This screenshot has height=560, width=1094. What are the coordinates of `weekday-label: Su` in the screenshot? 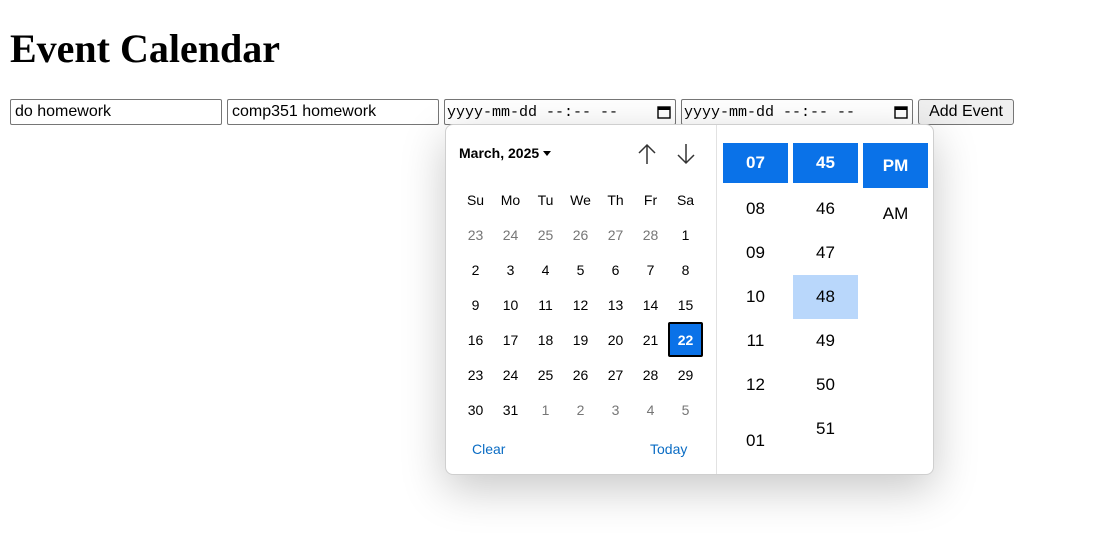 It's located at (475, 199).